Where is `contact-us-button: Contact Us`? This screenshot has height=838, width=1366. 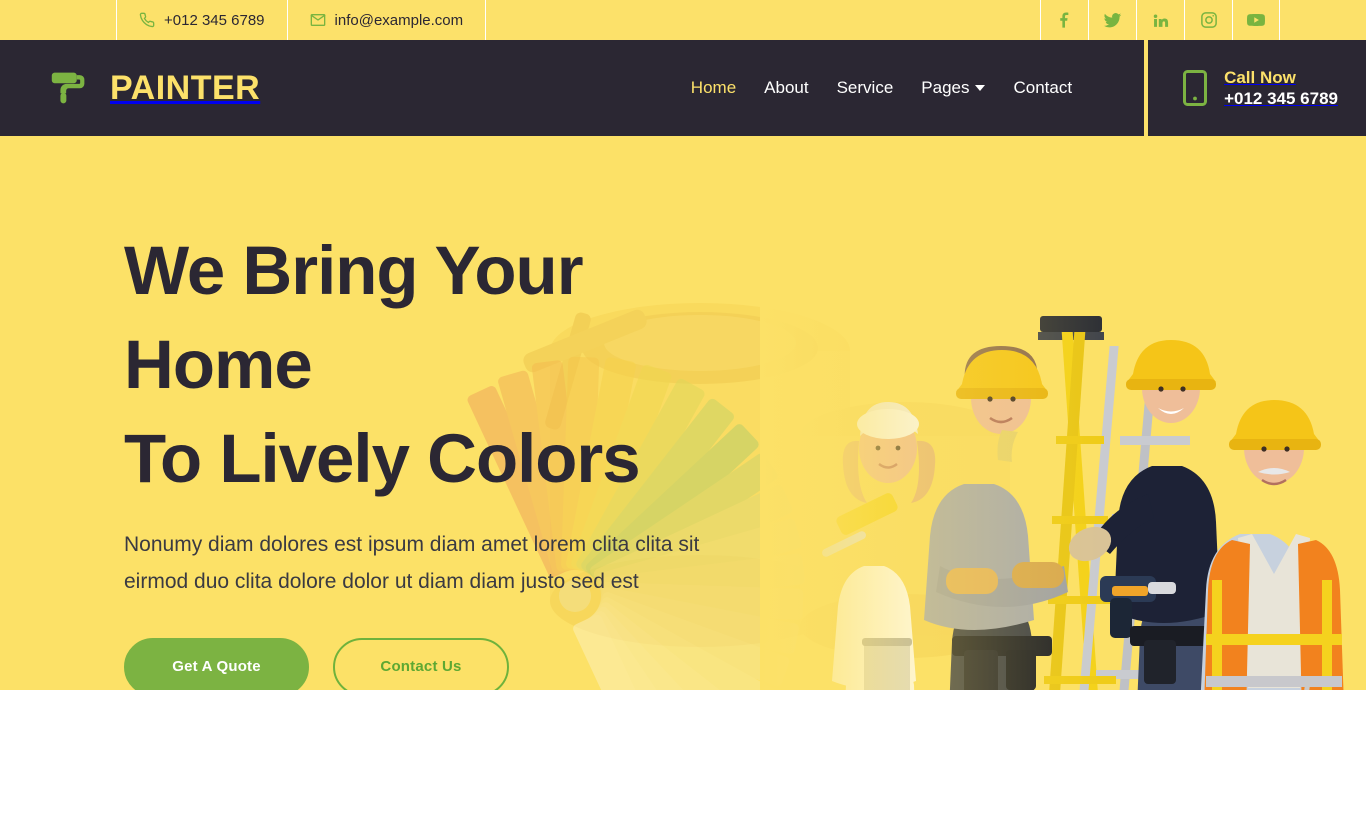 contact-us-button: Contact Us is located at coordinates (421, 663).